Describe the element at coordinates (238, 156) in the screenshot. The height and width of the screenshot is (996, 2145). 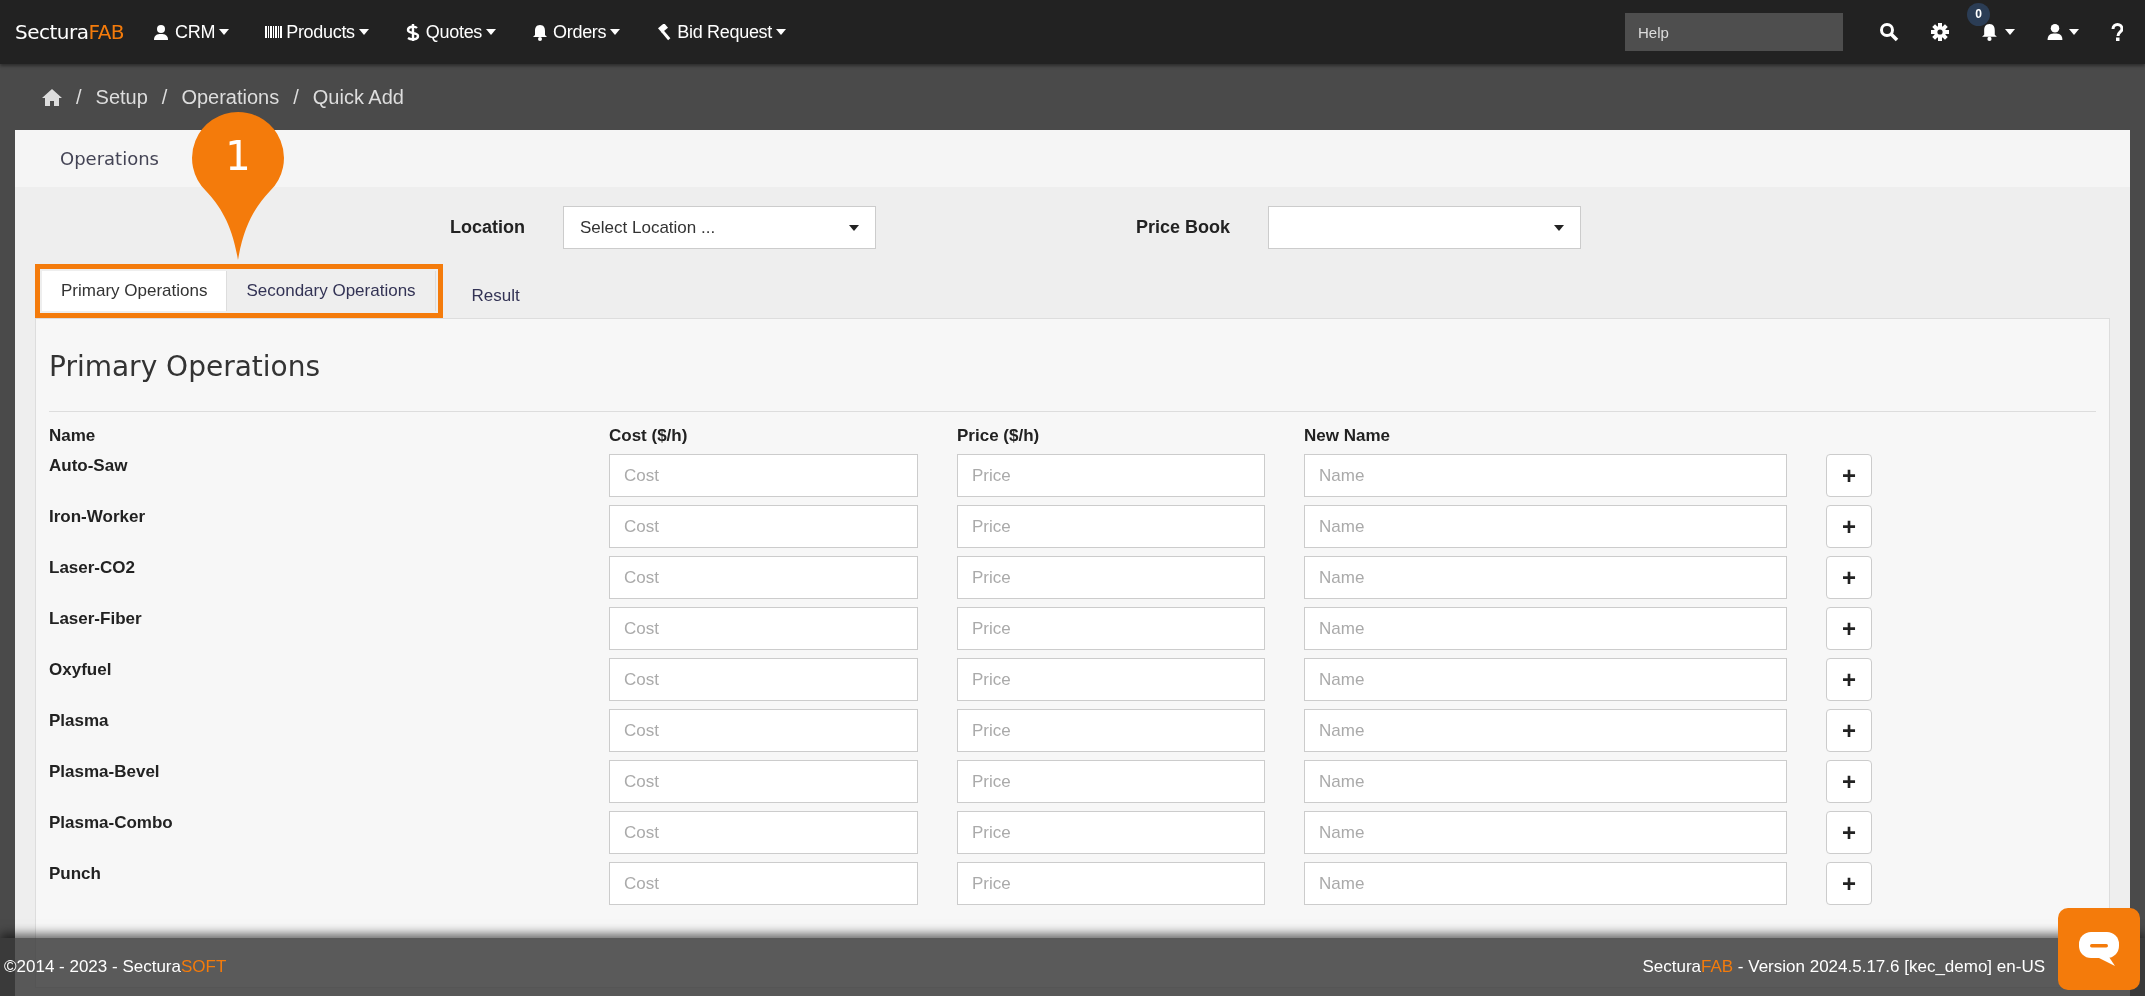
I see `step-number: 1` at that location.